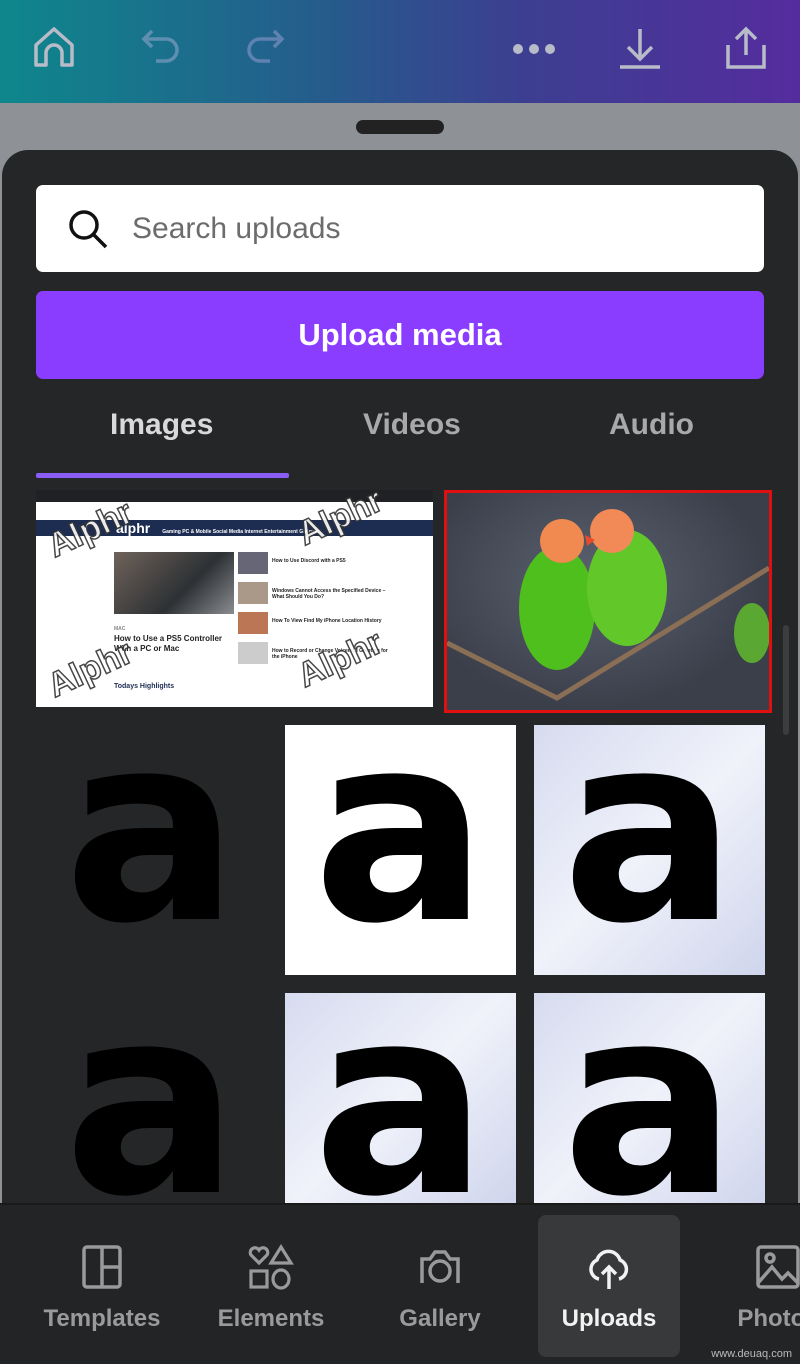  I want to click on drag-handle, so click(400, 127).